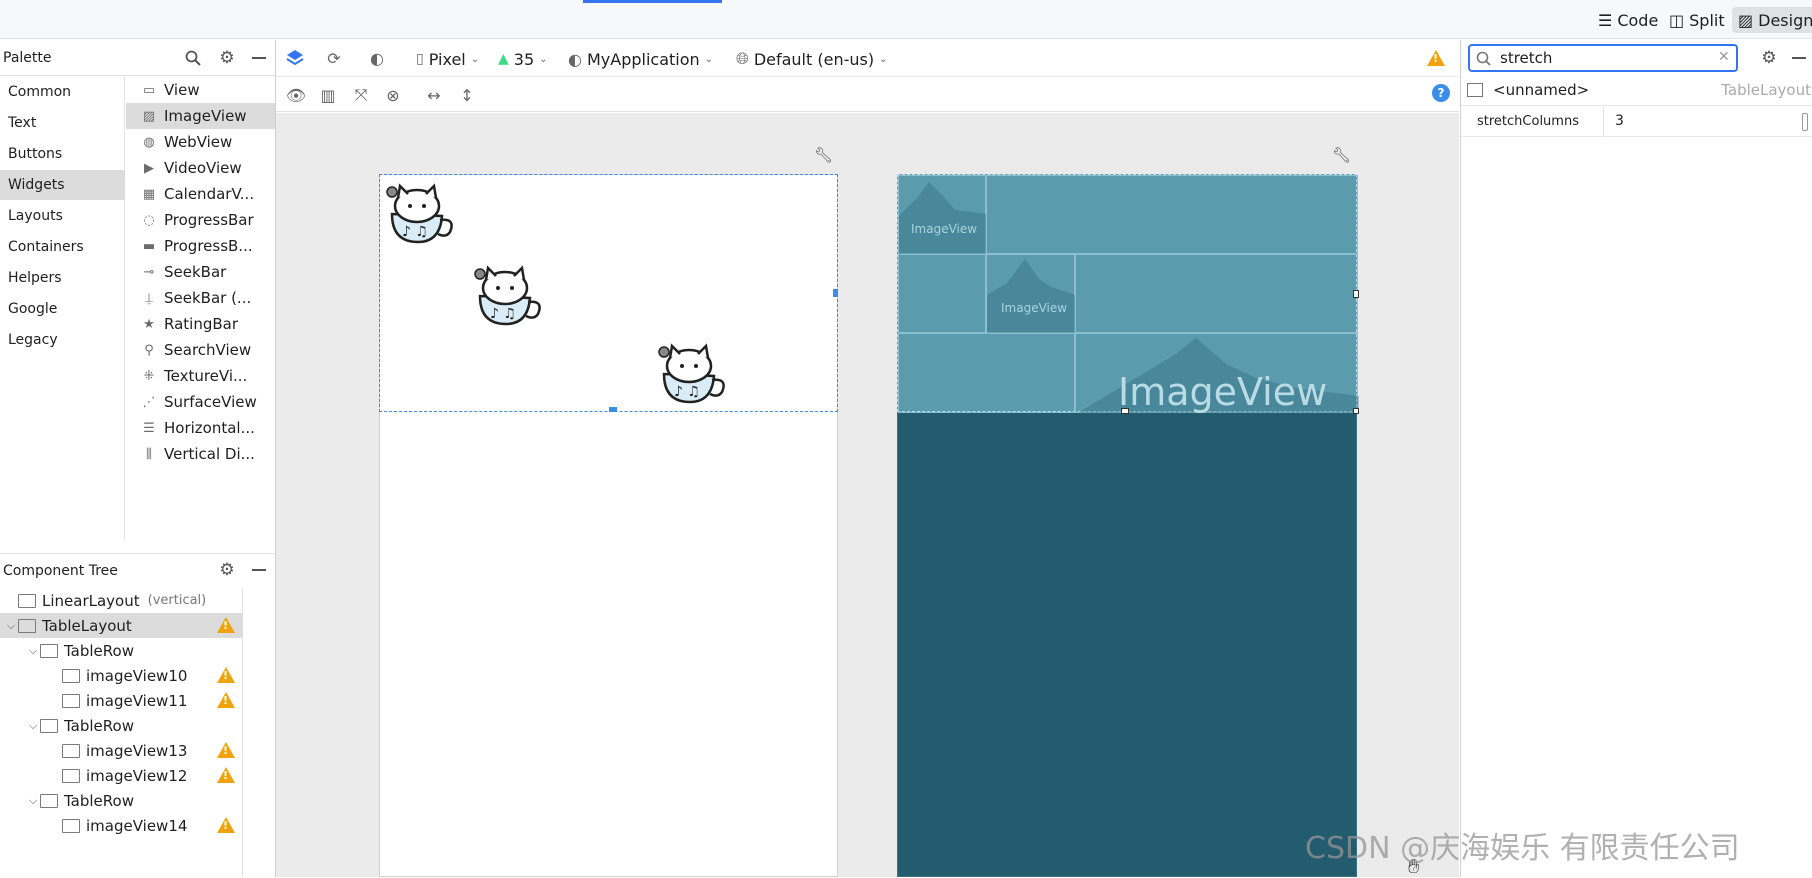 This screenshot has height=878, width=1812. I want to click on night-mode-icon: ◐, so click(377, 58).